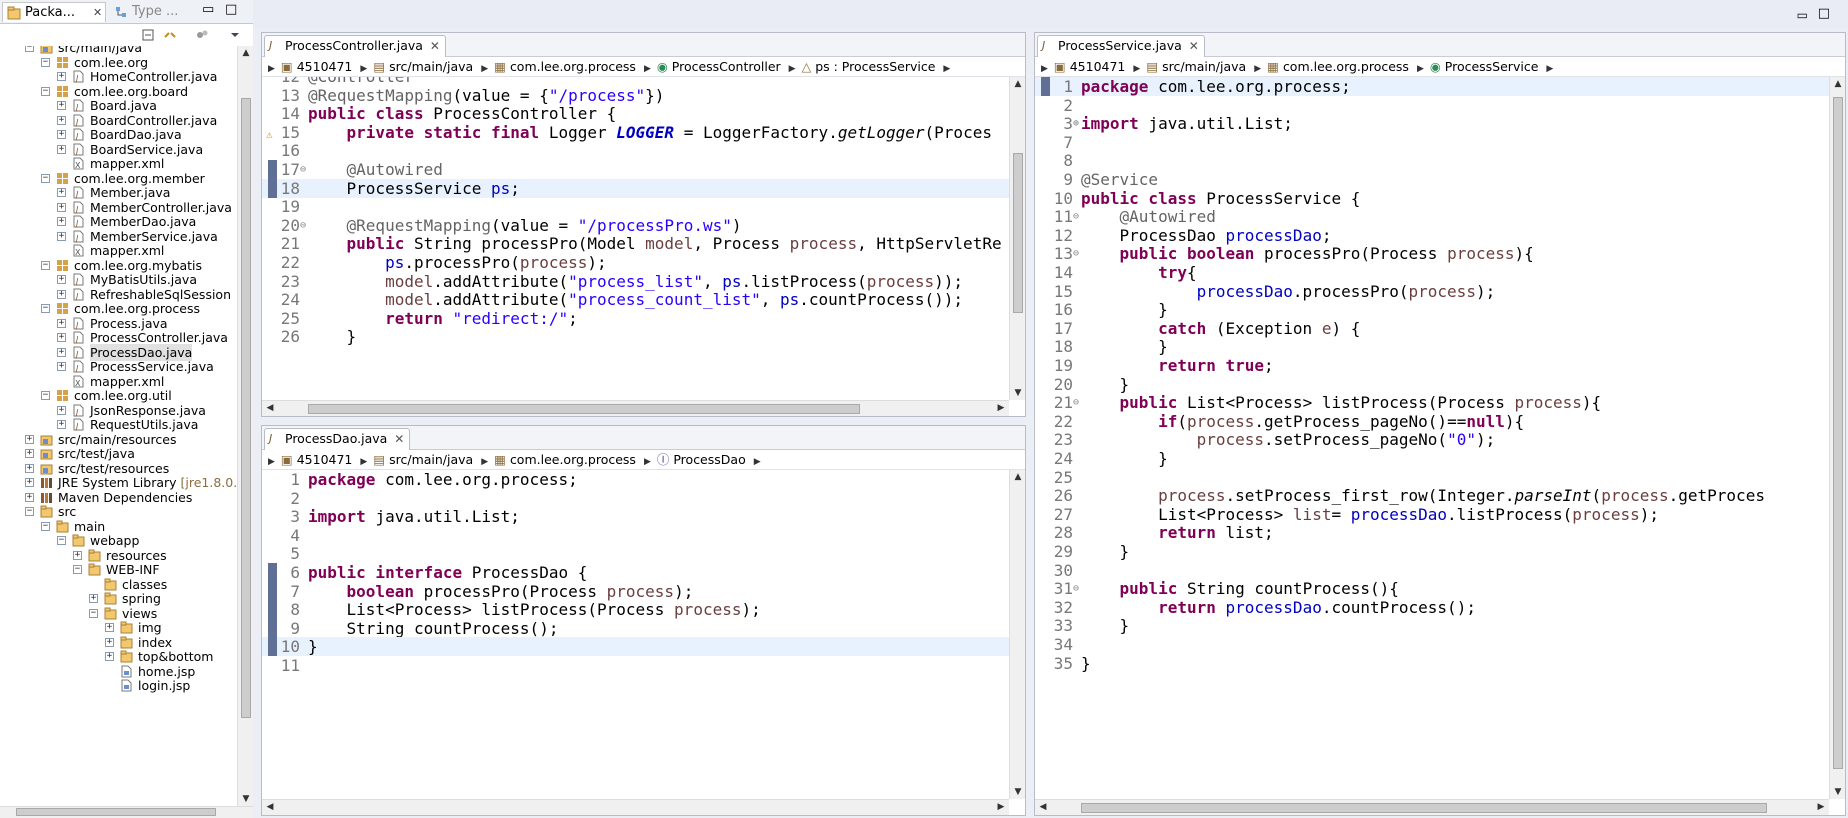 Image resolution: width=1848 pixels, height=818 pixels. What do you see at coordinates (1432, 346) in the screenshot?
I see `code-line: 18 }` at bounding box center [1432, 346].